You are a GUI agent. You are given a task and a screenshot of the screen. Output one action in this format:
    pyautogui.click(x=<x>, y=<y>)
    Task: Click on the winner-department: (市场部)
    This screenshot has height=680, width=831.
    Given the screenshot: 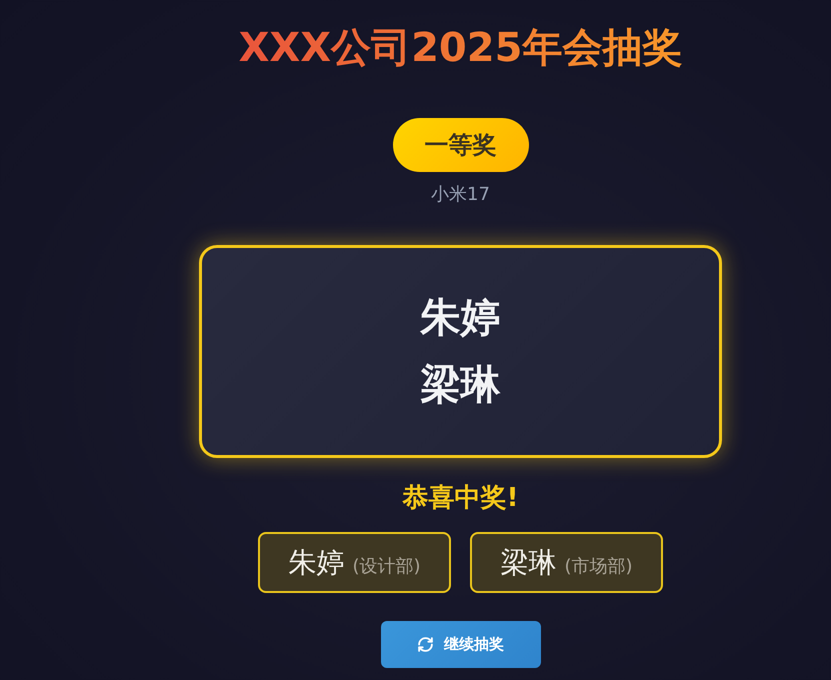 What is the action you would take?
    pyautogui.click(x=598, y=566)
    